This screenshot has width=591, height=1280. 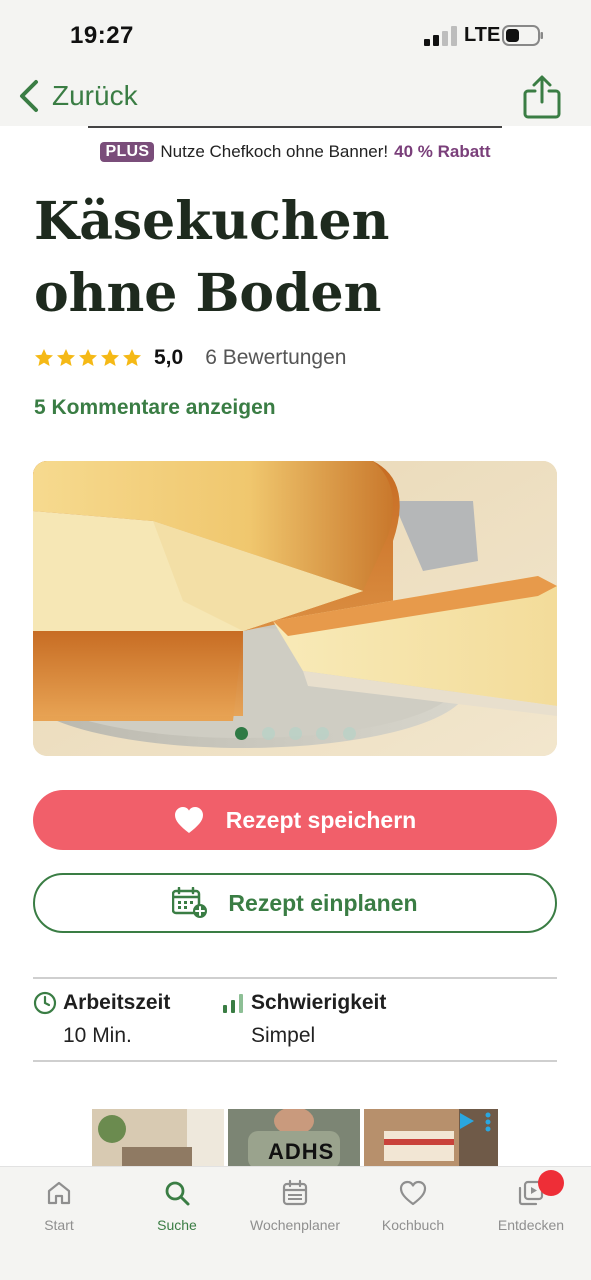 I want to click on plan-recipe-button: Rezept einplanen, so click(x=295, y=903).